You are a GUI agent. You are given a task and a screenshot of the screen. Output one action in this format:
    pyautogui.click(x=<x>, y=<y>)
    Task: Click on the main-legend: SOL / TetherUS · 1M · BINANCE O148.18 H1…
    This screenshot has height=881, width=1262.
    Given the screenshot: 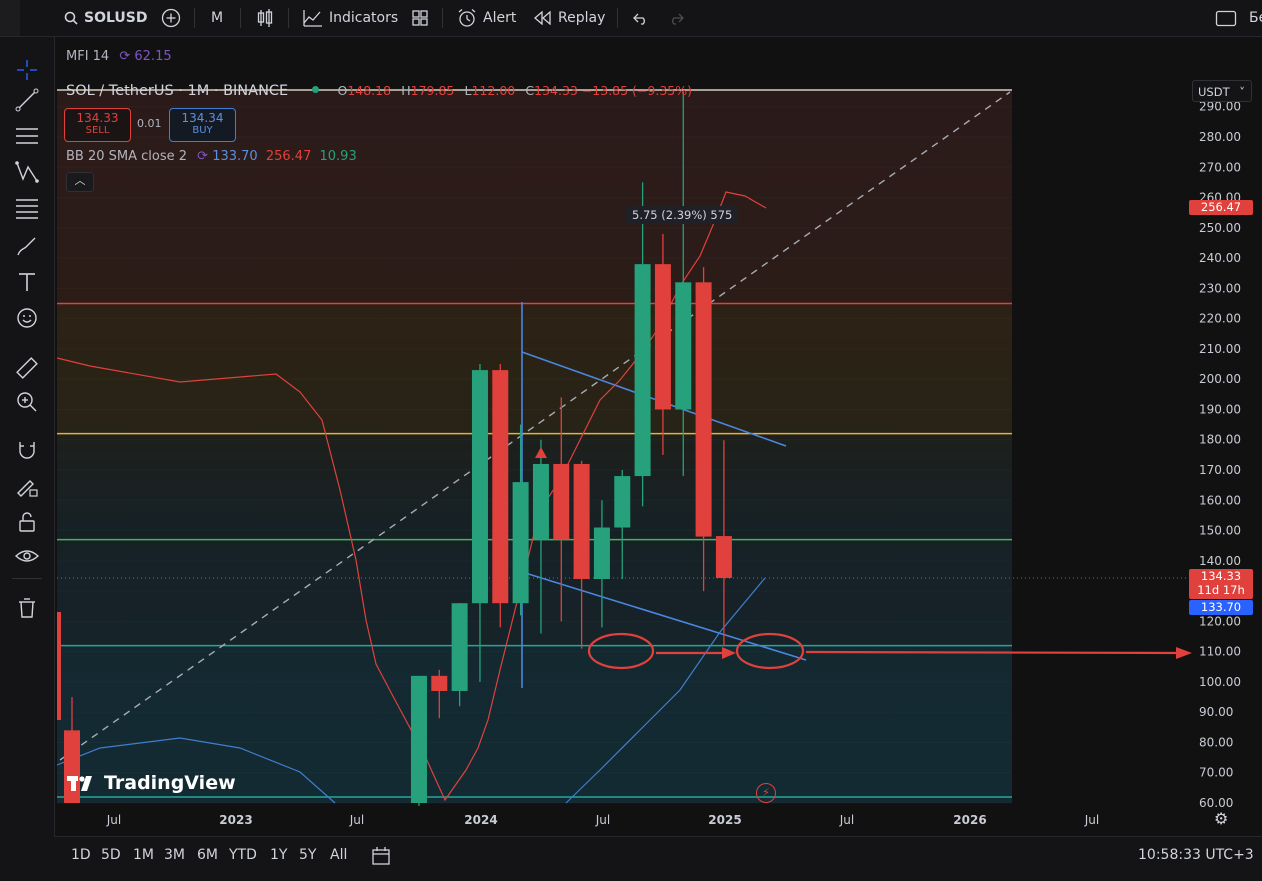 What is the action you would take?
    pyautogui.click(x=379, y=91)
    